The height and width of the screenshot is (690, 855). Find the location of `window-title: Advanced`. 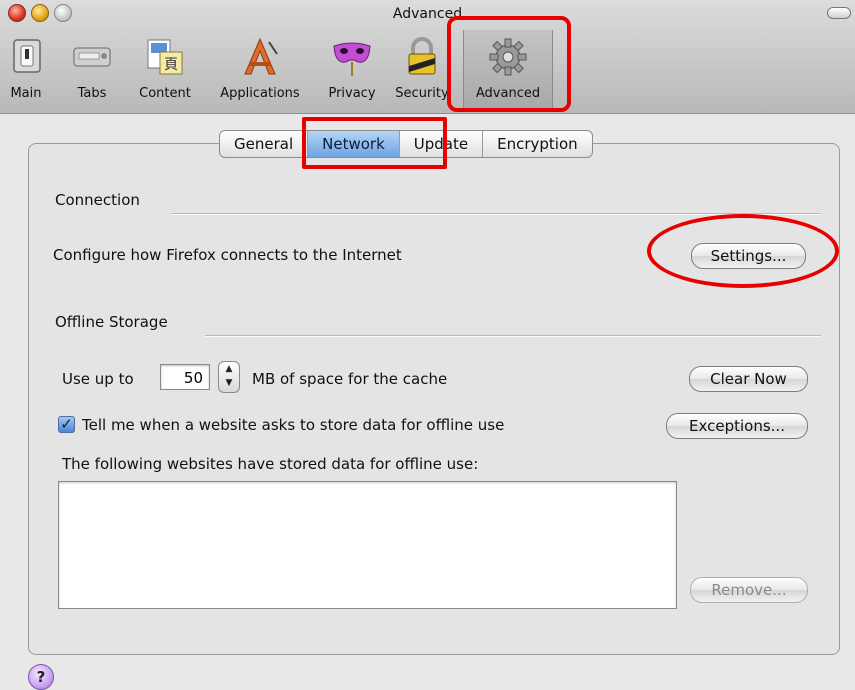

window-title: Advanced is located at coordinates (427, 14).